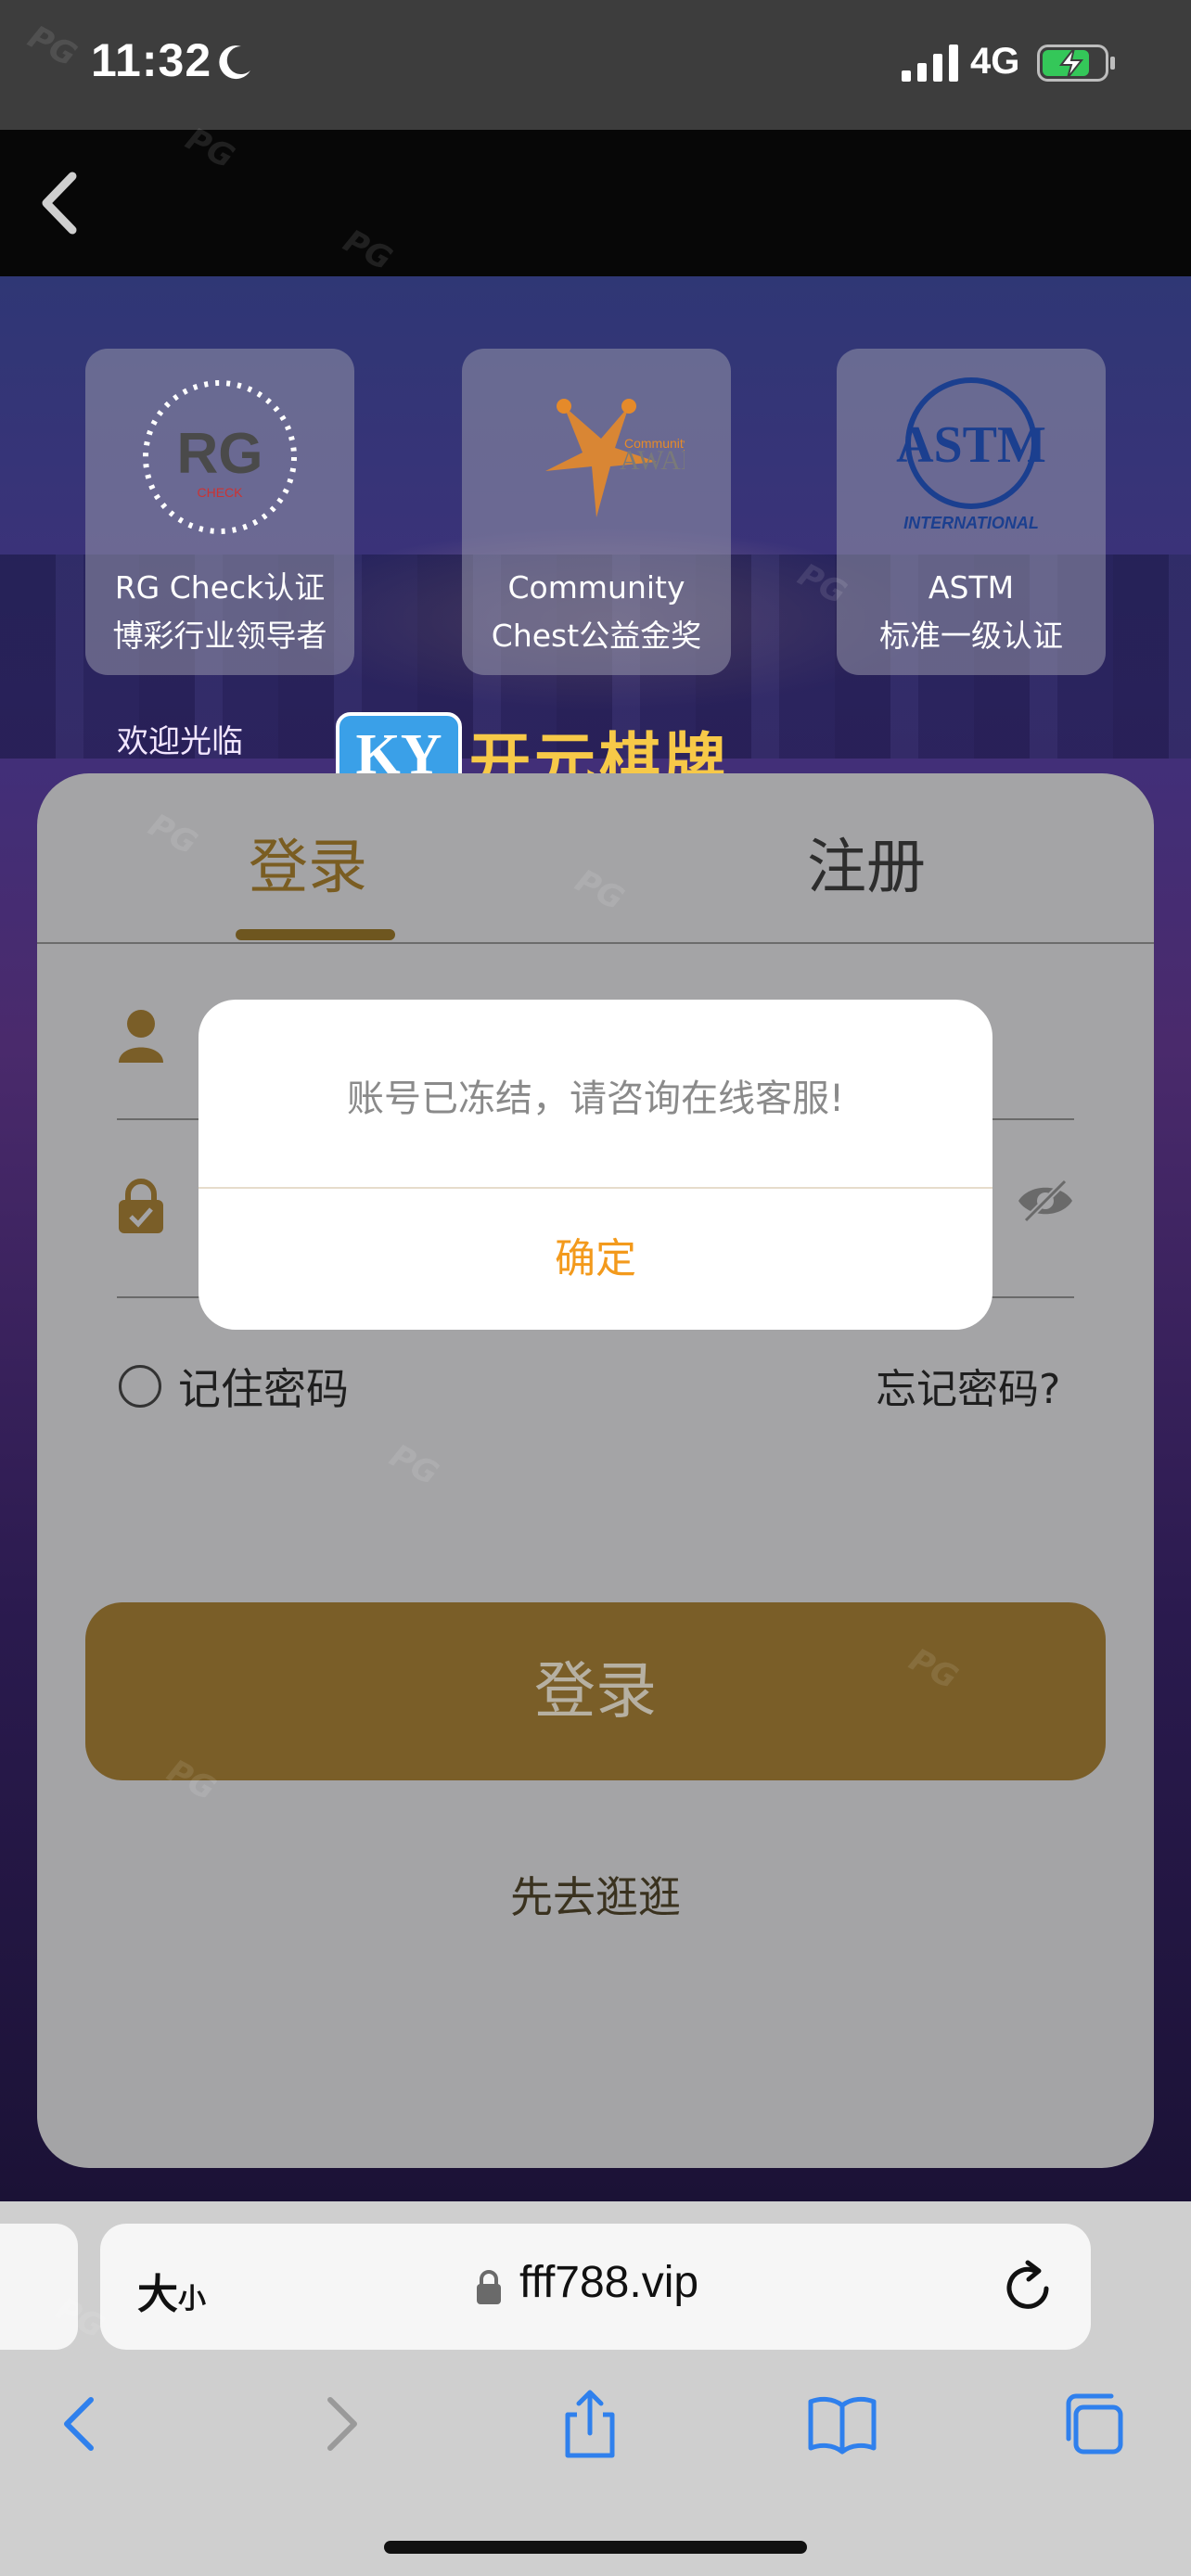  What do you see at coordinates (590, 2424) in the screenshot?
I see `share-icon` at bounding box center [590, 2424].